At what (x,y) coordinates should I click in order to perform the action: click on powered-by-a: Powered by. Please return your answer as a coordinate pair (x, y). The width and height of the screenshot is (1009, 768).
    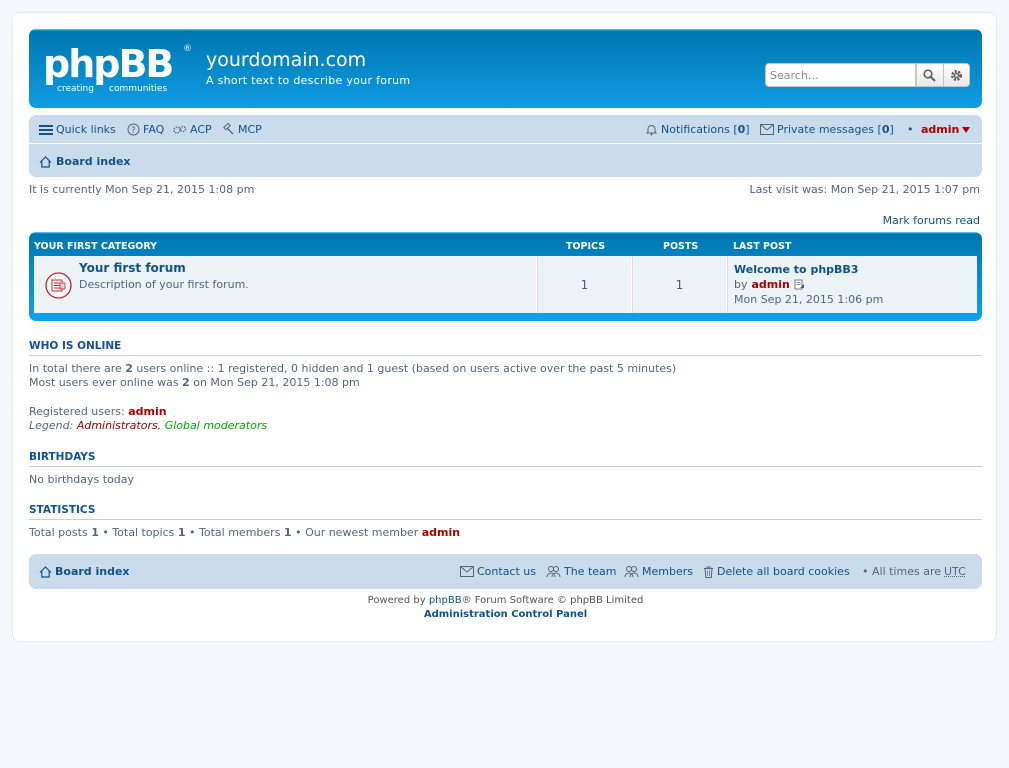
    Looking at the image, I should click on (396, 600).